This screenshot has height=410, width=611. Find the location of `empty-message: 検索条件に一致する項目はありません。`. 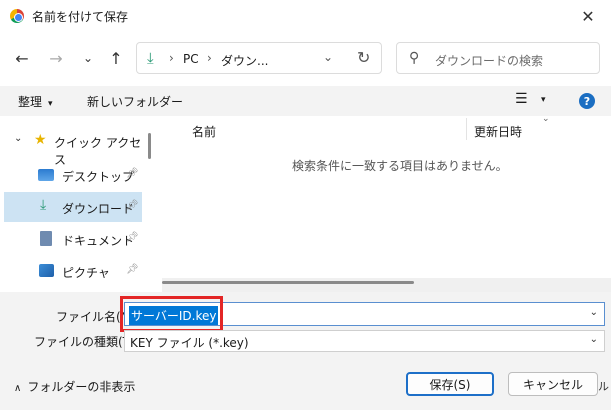

empty-message: 検索条件に一致する項目はありません。 is located at coordinates (400, 166).